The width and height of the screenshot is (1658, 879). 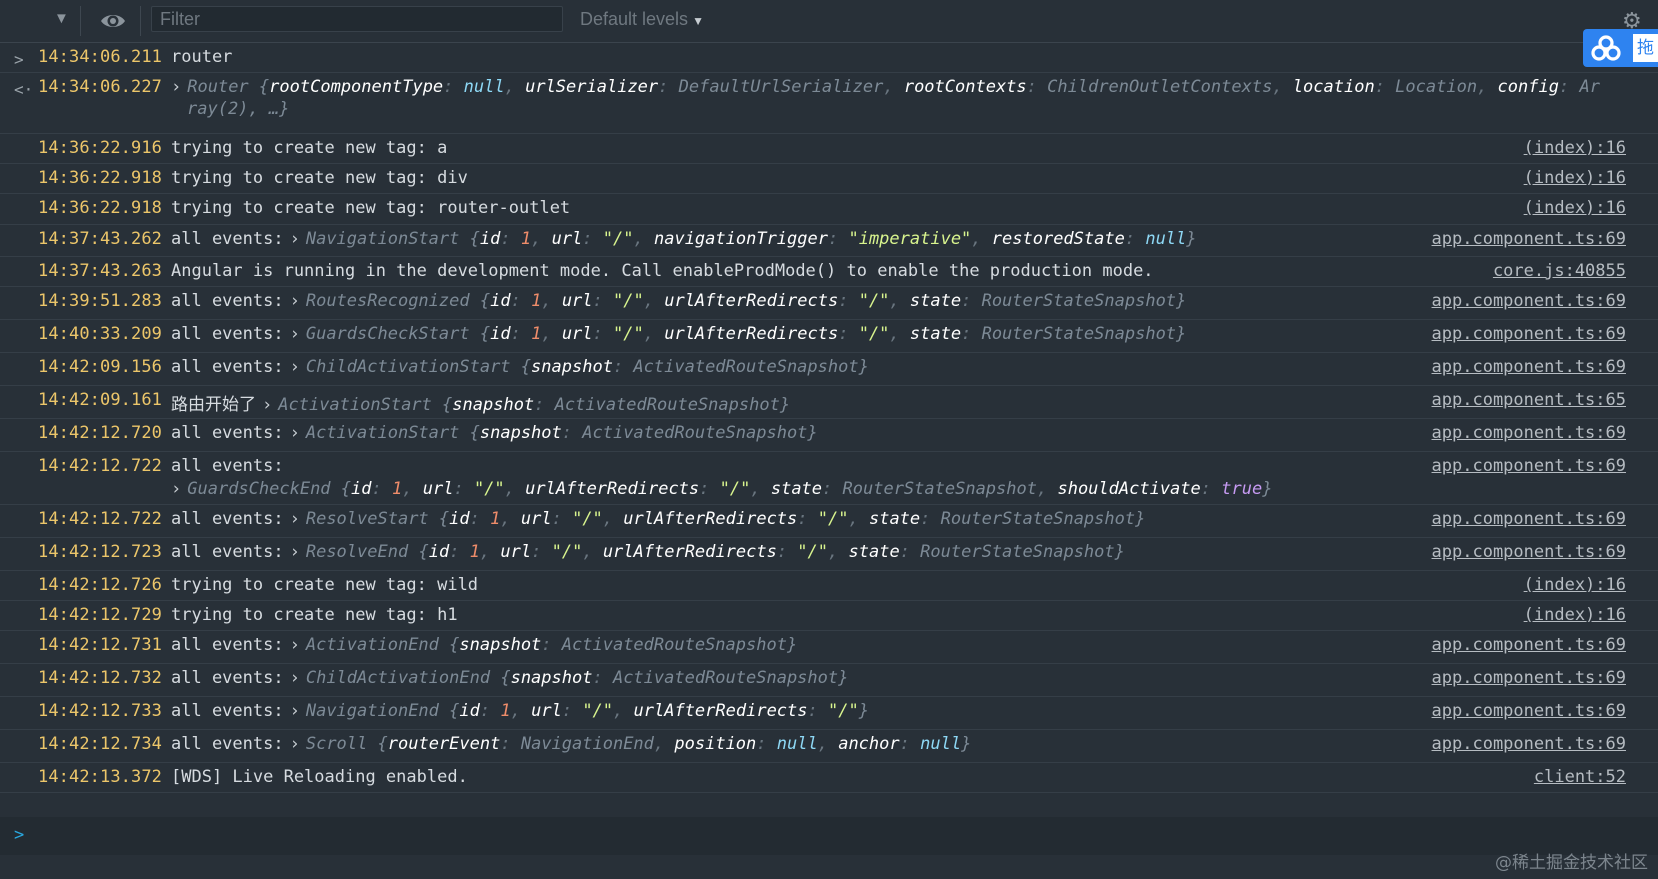 What do you see at coordinates (113, 21) in the screenshot?
I see `eye-icon` at bounding box center [113, 21].